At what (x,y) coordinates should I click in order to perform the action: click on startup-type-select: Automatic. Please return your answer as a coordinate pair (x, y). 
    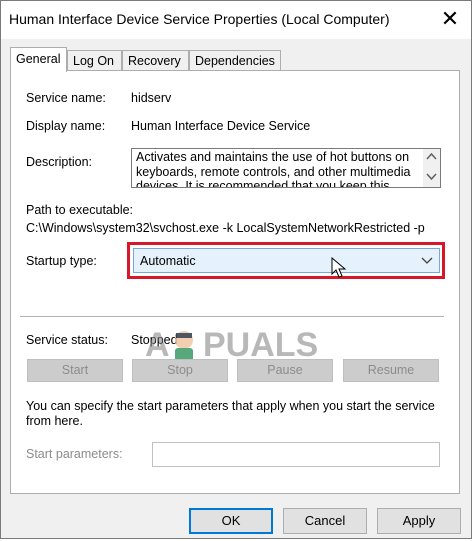
    Looking at the image, I should click on (286, 260).